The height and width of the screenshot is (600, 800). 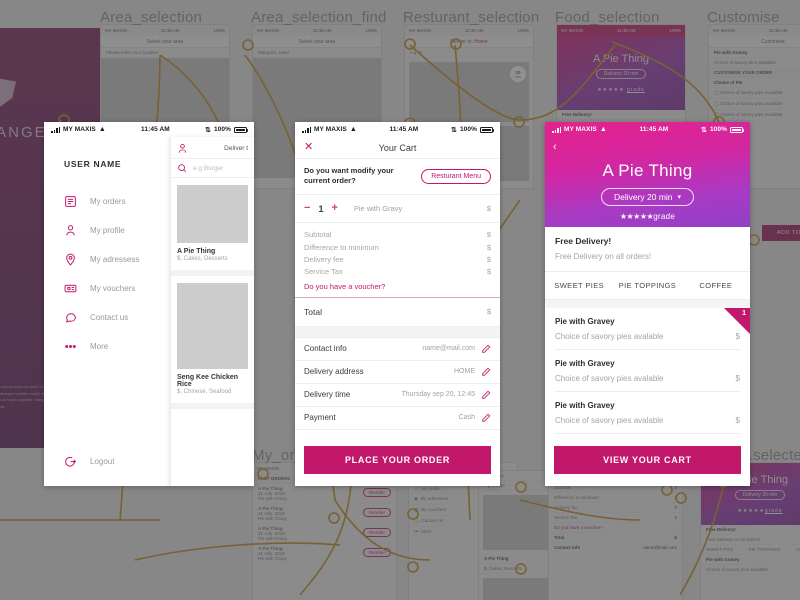 What do you see at coordinates (647, 197) in the screenshot?
I see `delivery-time-chip: Delivery 20 min ▾` at bounding box center [647, 197].